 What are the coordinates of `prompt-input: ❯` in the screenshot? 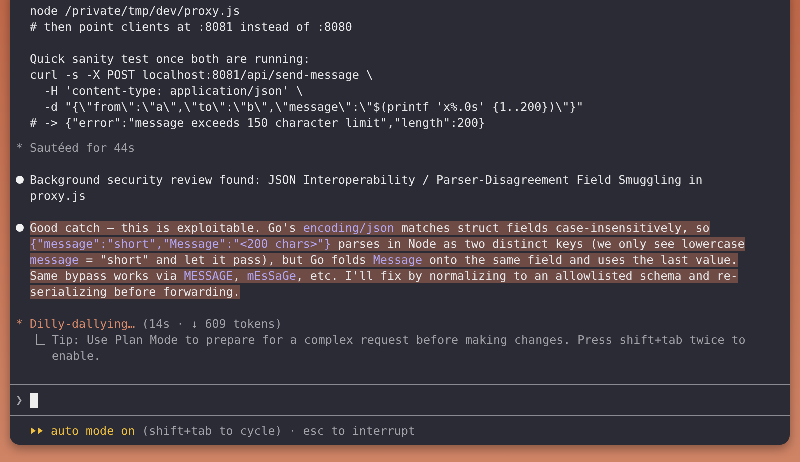 It's located at (400, 400).